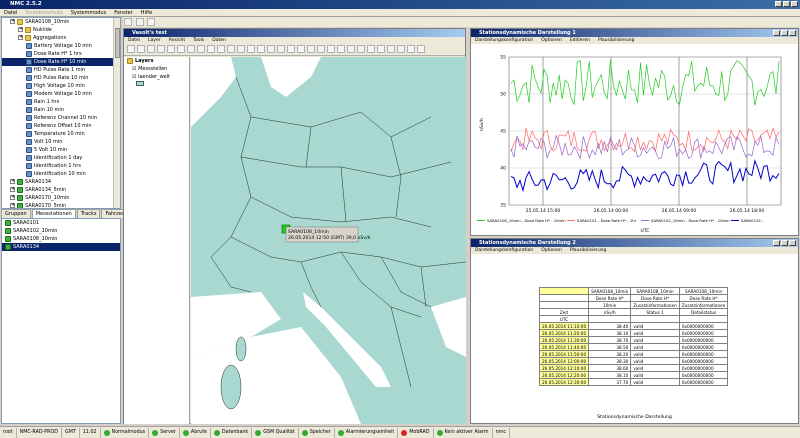 This screenshot has width=800, height=438. Describe the element at coordinates (61, 46) in the screenshot. I see `tree-item: Battery Voltage 10 min` at that location.